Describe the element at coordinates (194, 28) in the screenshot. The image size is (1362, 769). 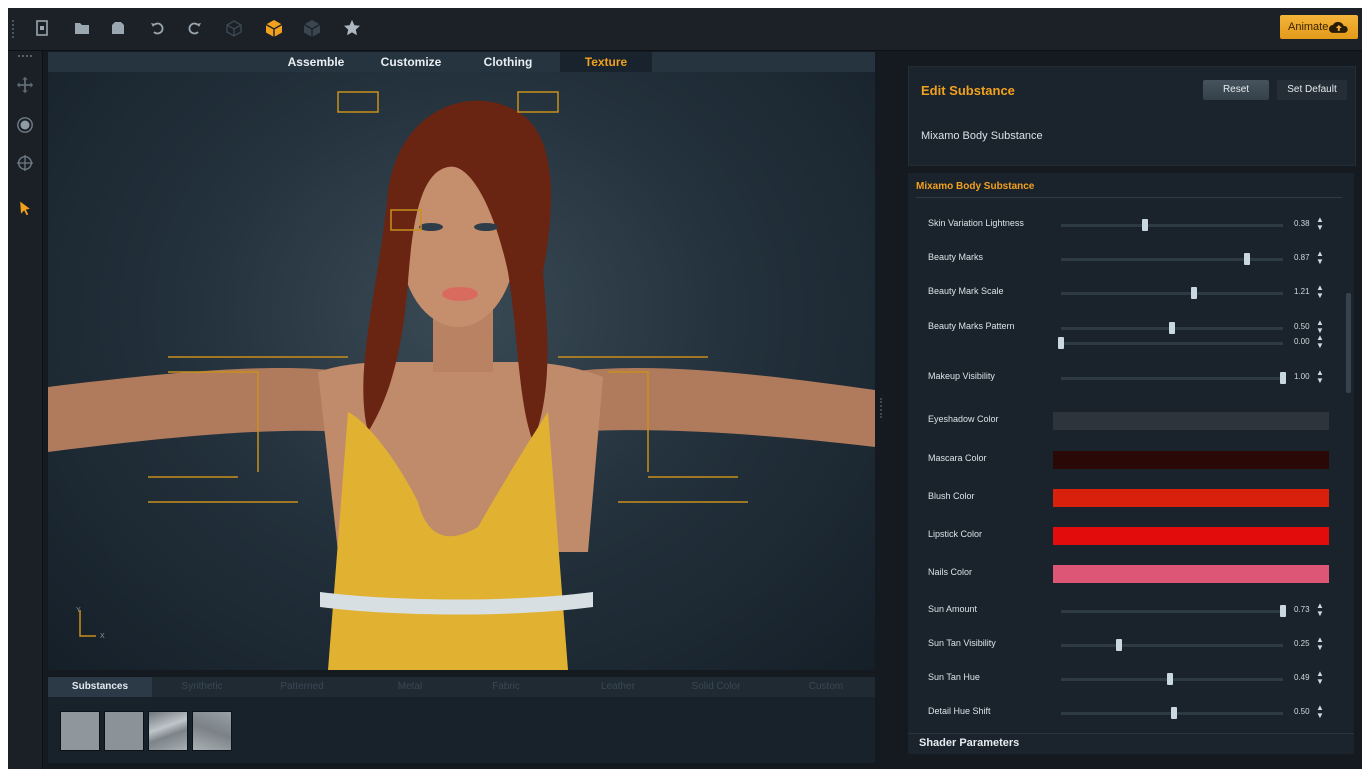
I see `redo-icon` at that location.